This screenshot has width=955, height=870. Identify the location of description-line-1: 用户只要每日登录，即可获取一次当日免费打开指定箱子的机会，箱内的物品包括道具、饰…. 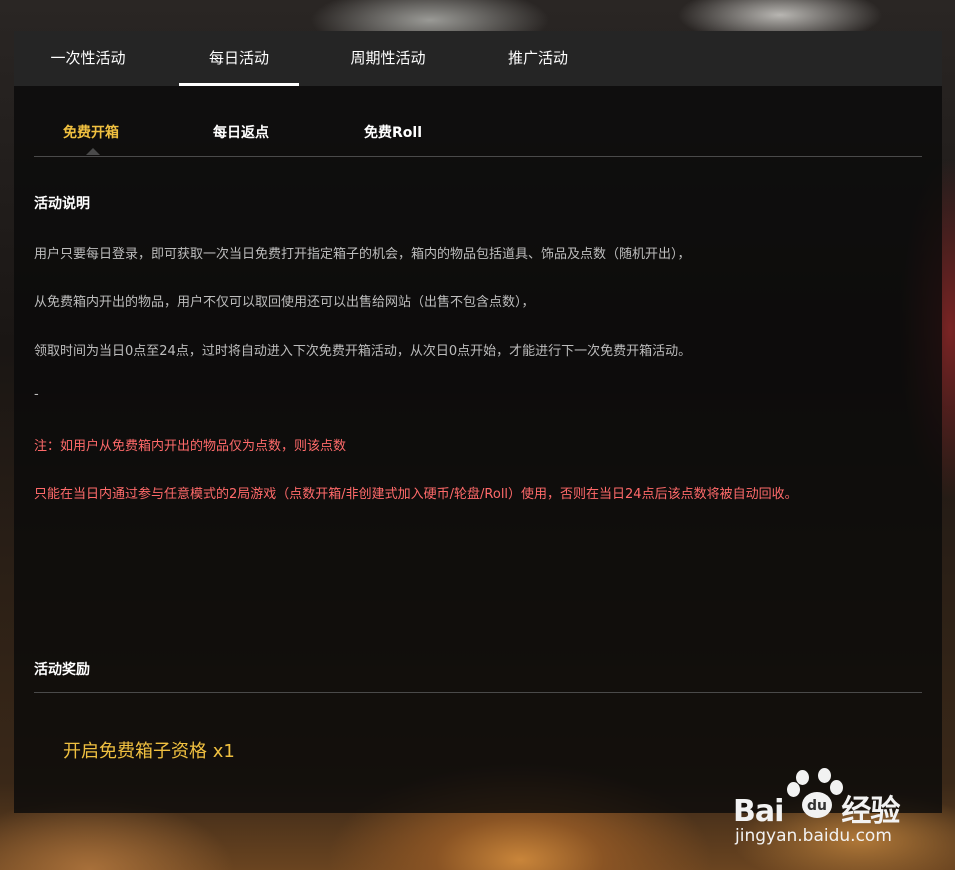
(362, 254).